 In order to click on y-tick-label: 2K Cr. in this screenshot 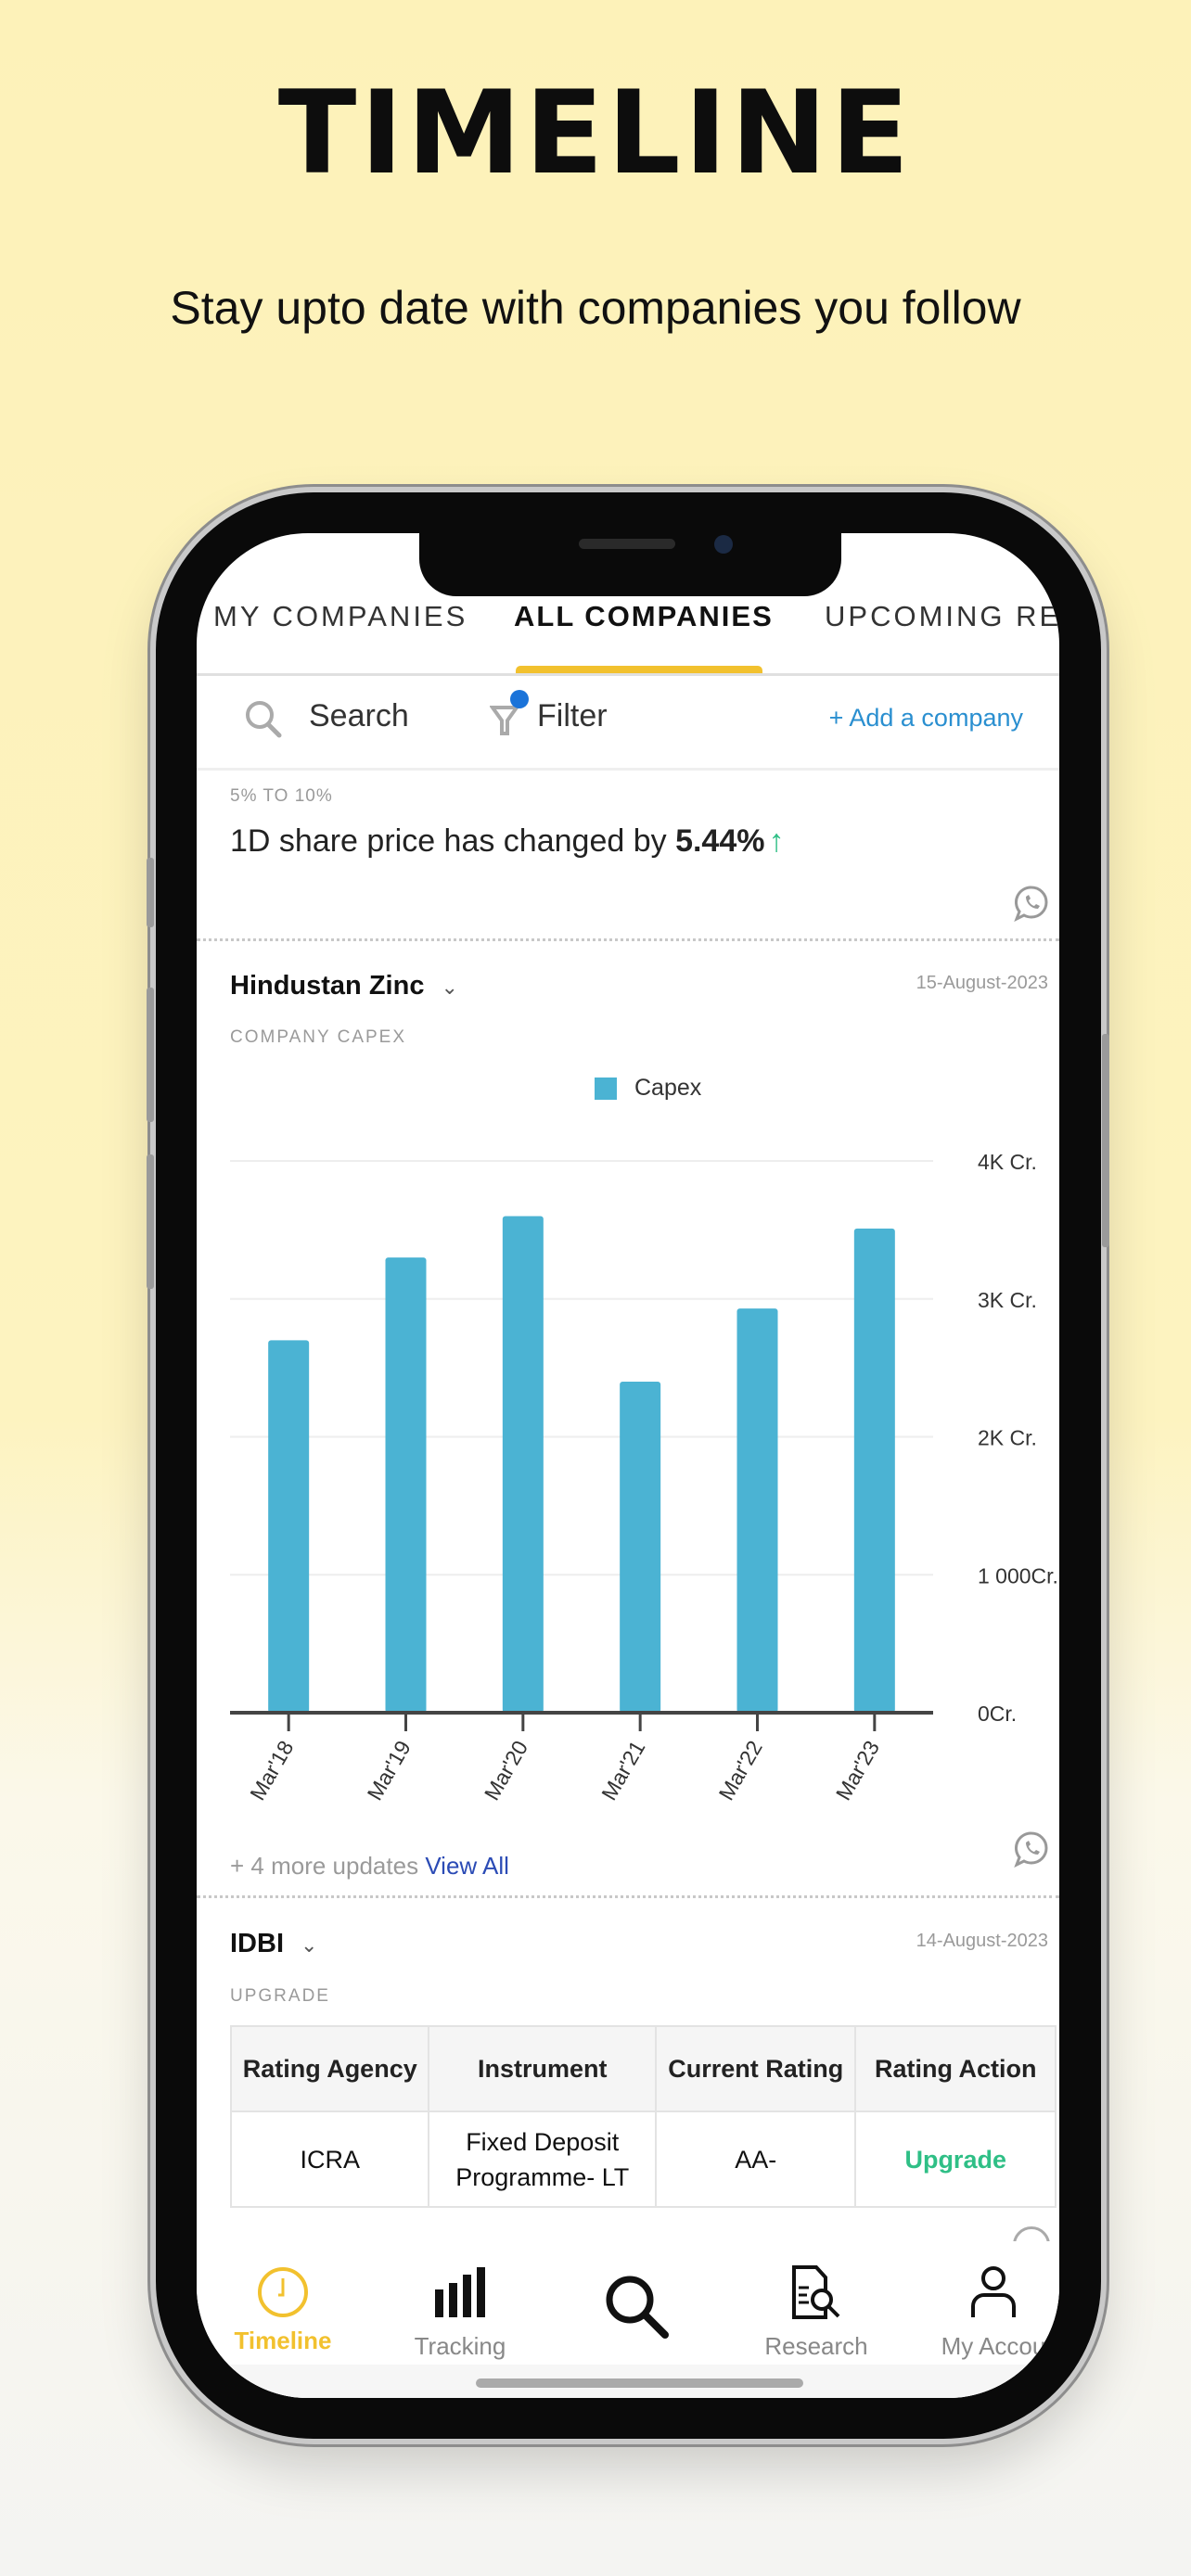, I will do `click(1007, 1438)`.